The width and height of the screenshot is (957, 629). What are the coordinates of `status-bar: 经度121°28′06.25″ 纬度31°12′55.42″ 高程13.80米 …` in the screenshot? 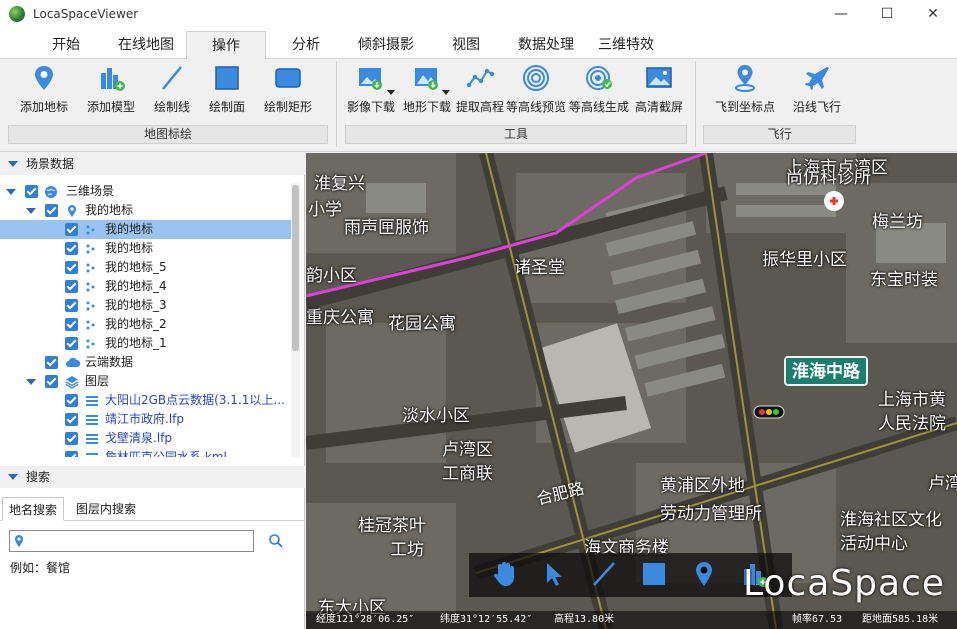 It's located at (631, 620).